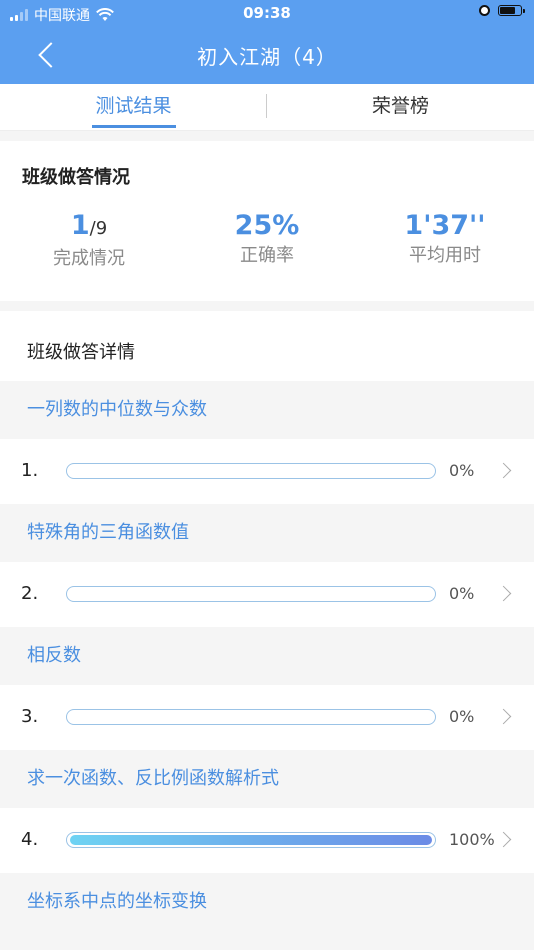  Describe the element at coordinates (76, 177) in the screenshot. I see `summary-title: 班级做答情况` at that location.